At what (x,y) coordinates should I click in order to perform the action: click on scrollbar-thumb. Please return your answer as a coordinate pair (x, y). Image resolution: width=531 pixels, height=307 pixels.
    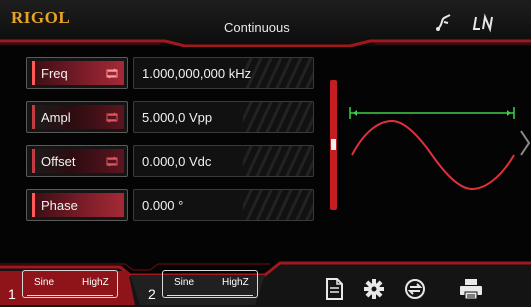
    Looking at the image, I should click on (333, 144).